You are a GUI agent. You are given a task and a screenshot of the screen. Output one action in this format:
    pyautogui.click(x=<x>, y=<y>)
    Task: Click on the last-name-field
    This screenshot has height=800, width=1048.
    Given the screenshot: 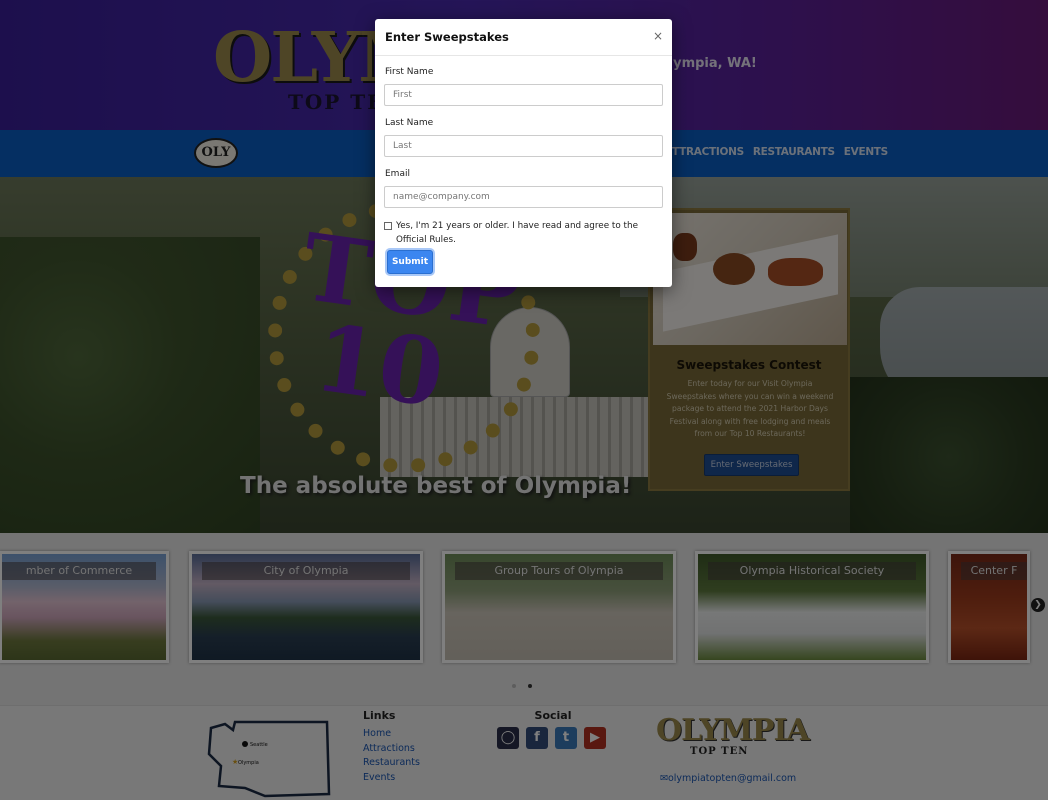 What is the action you would take?
    pyautogui.click(x=523, y=146)
    